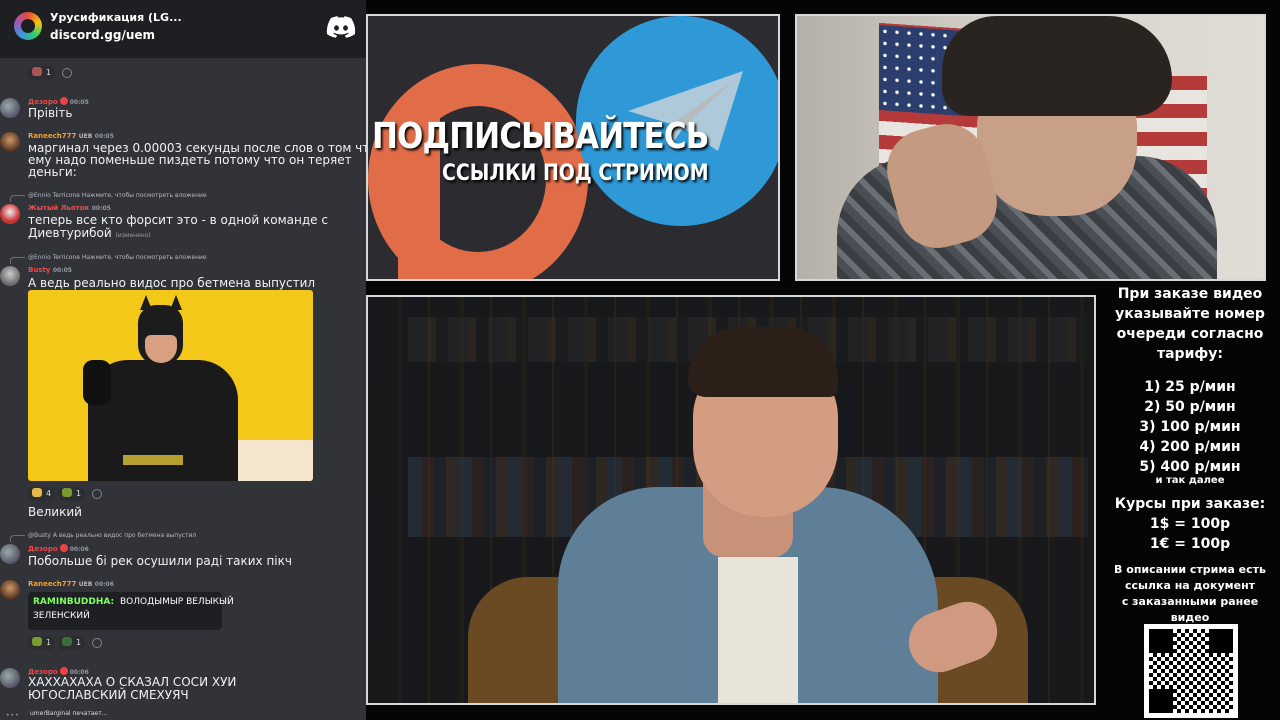  What do you see at coordinates (55, 512) in the screenshot?
I see `message-text: Великий` at bounding box center [55, 512].